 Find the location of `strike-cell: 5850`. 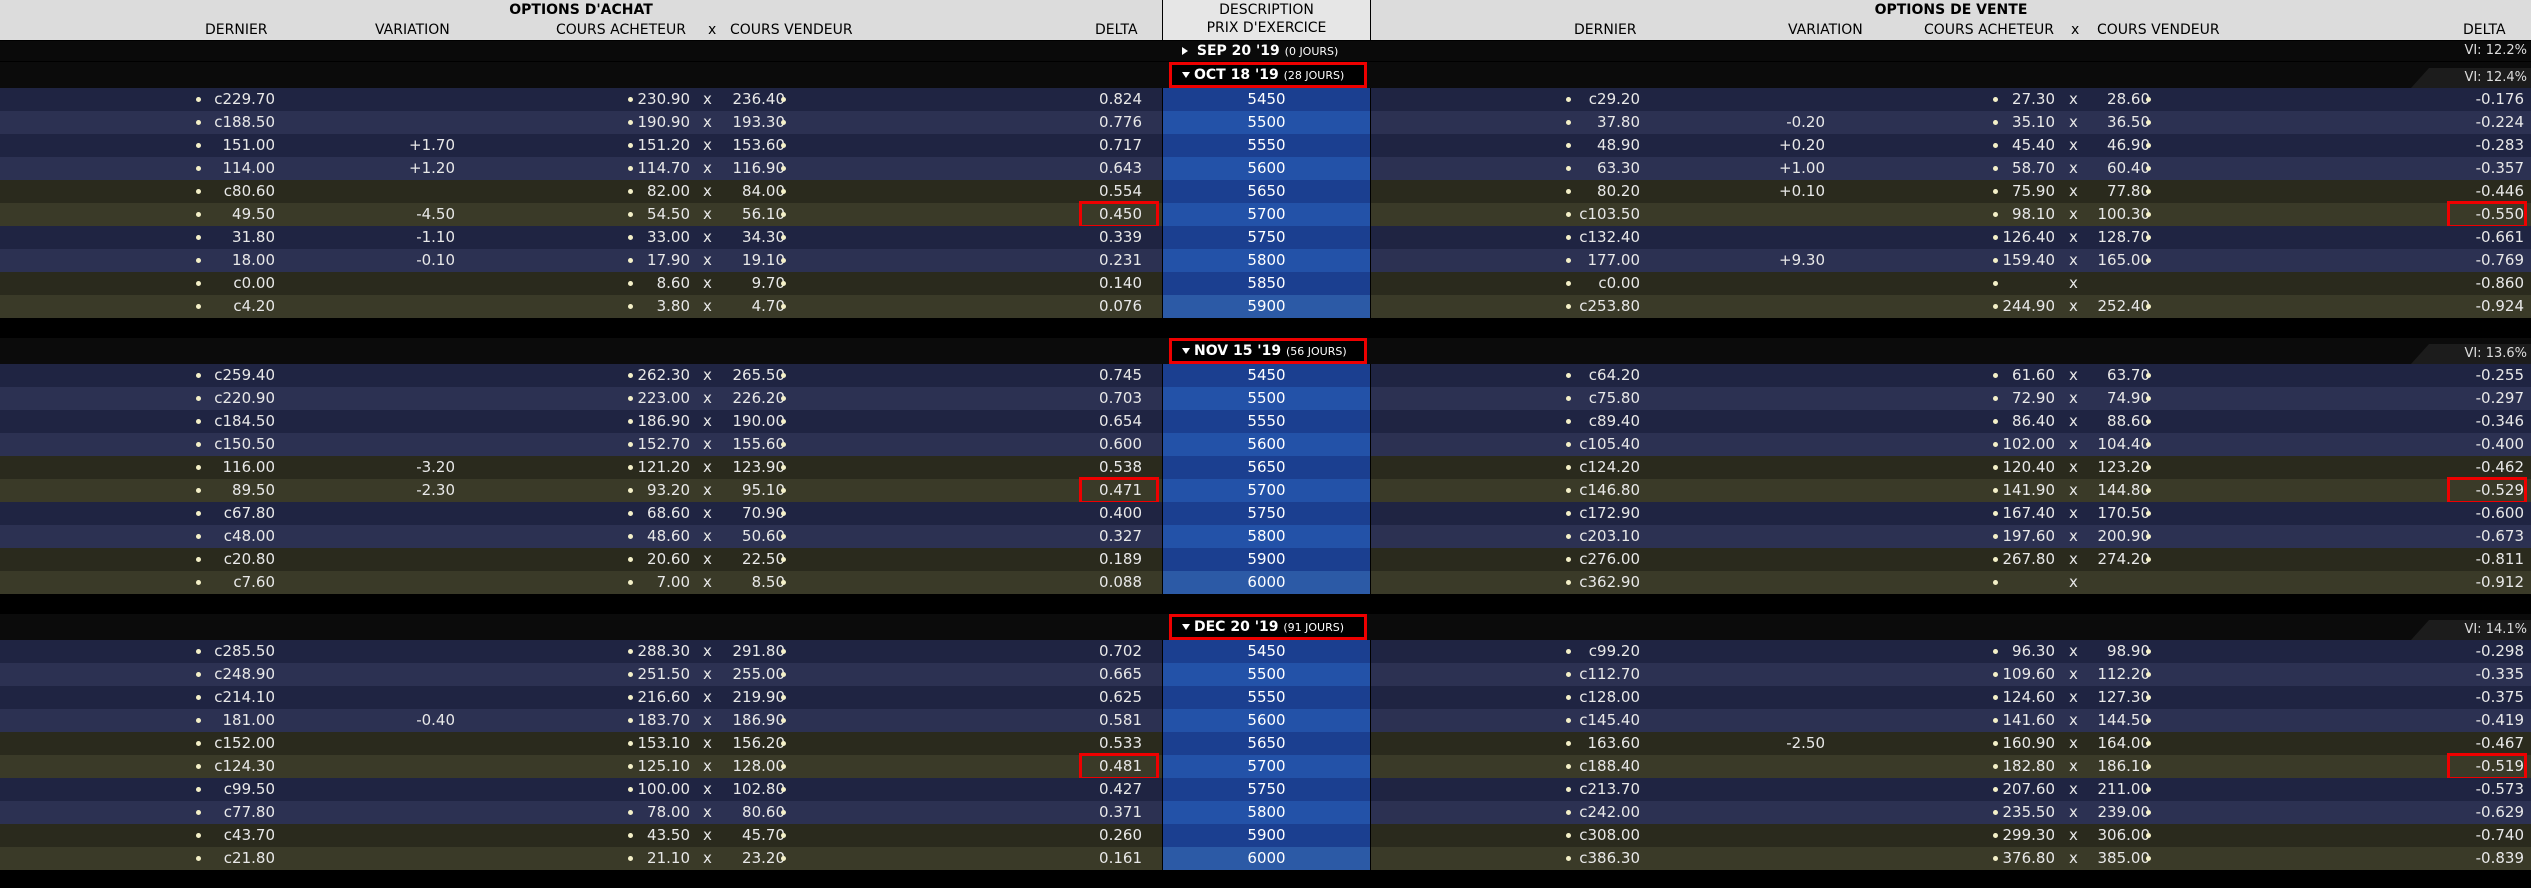

strike-cell: 5850 is located at coordinates (1266, 283).